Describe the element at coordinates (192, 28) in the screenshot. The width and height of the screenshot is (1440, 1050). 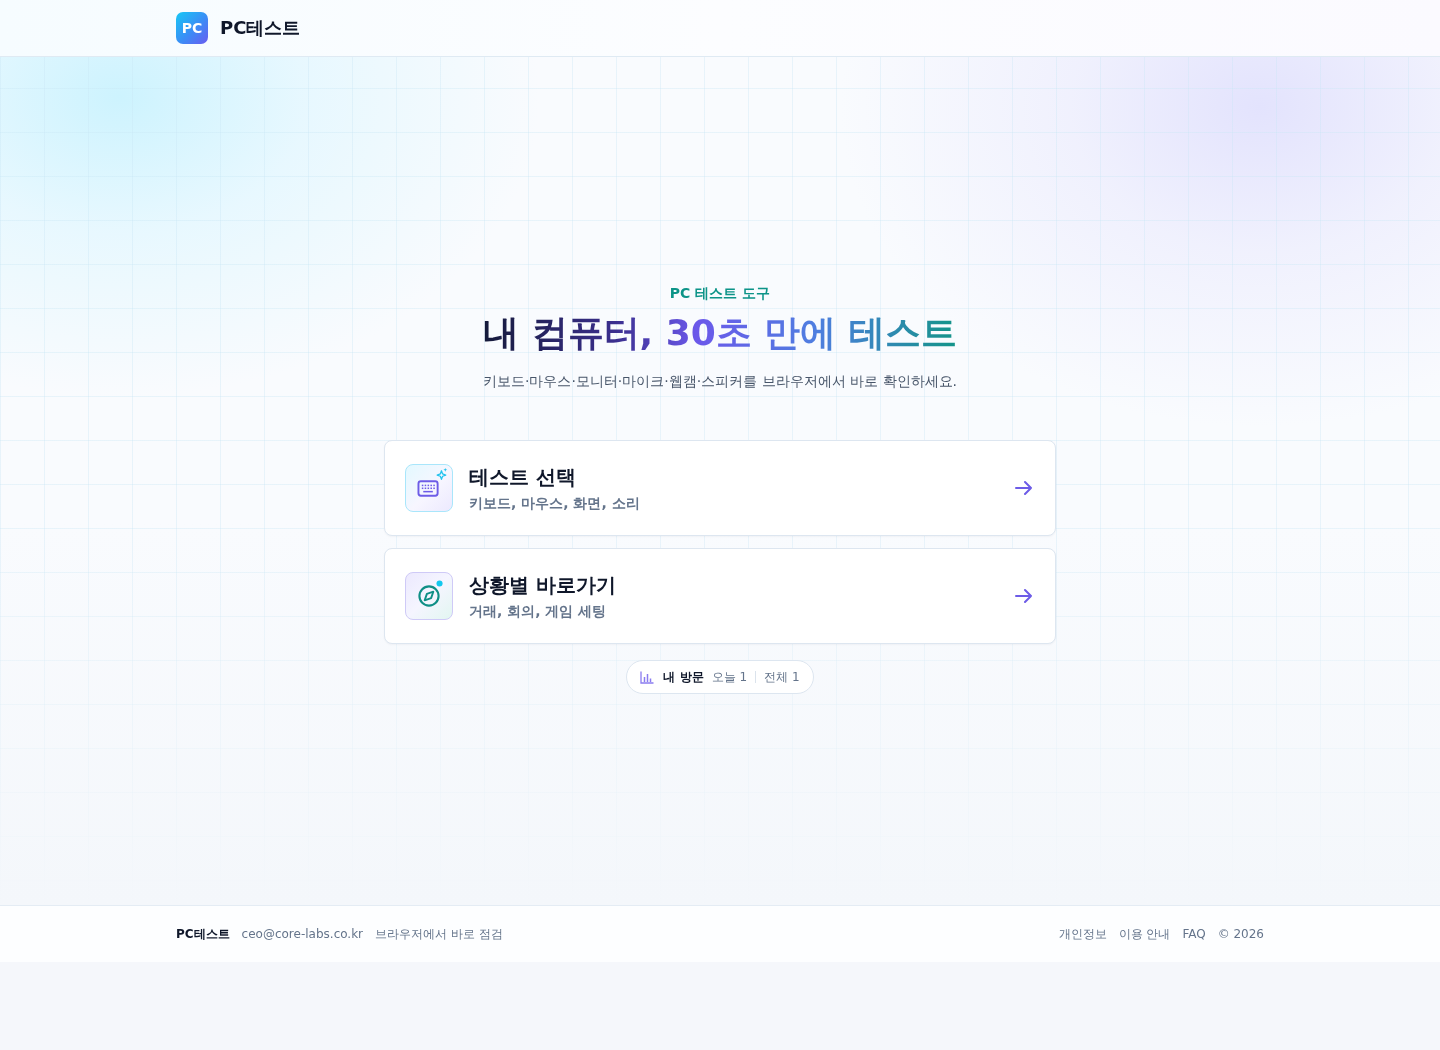
I see `logo-icon: PC` at that location.